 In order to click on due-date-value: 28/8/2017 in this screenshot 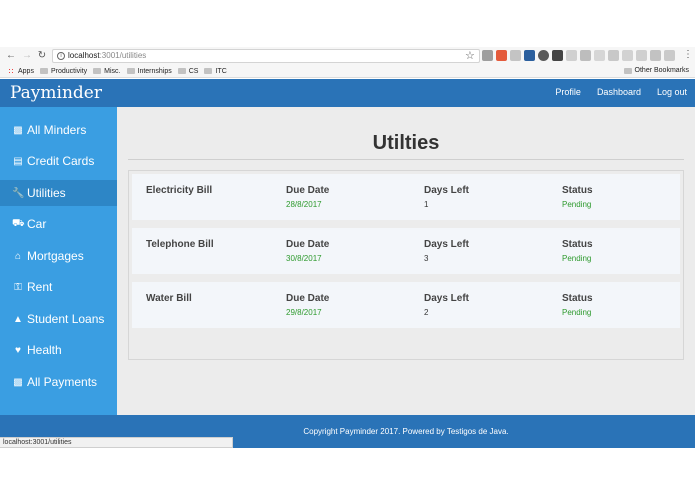, I will do `click(304, 204)`.